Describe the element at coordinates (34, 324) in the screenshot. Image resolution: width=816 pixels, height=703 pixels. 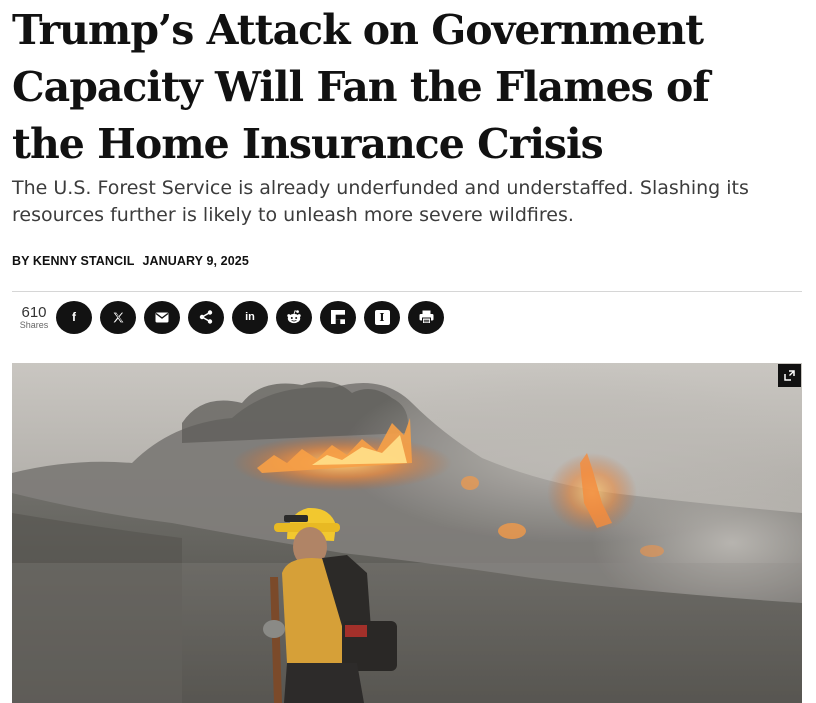
I see `share-count-label: Shares` at that location.